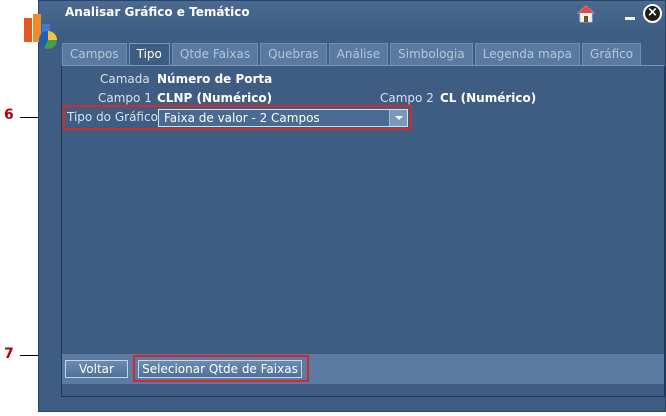 Image resolution: width=666 pixels, height=416 pixels. What do you see at coordinates (630, 18) in the screenshot?
I see `minimize-icon` at bounding box center [630, 18].